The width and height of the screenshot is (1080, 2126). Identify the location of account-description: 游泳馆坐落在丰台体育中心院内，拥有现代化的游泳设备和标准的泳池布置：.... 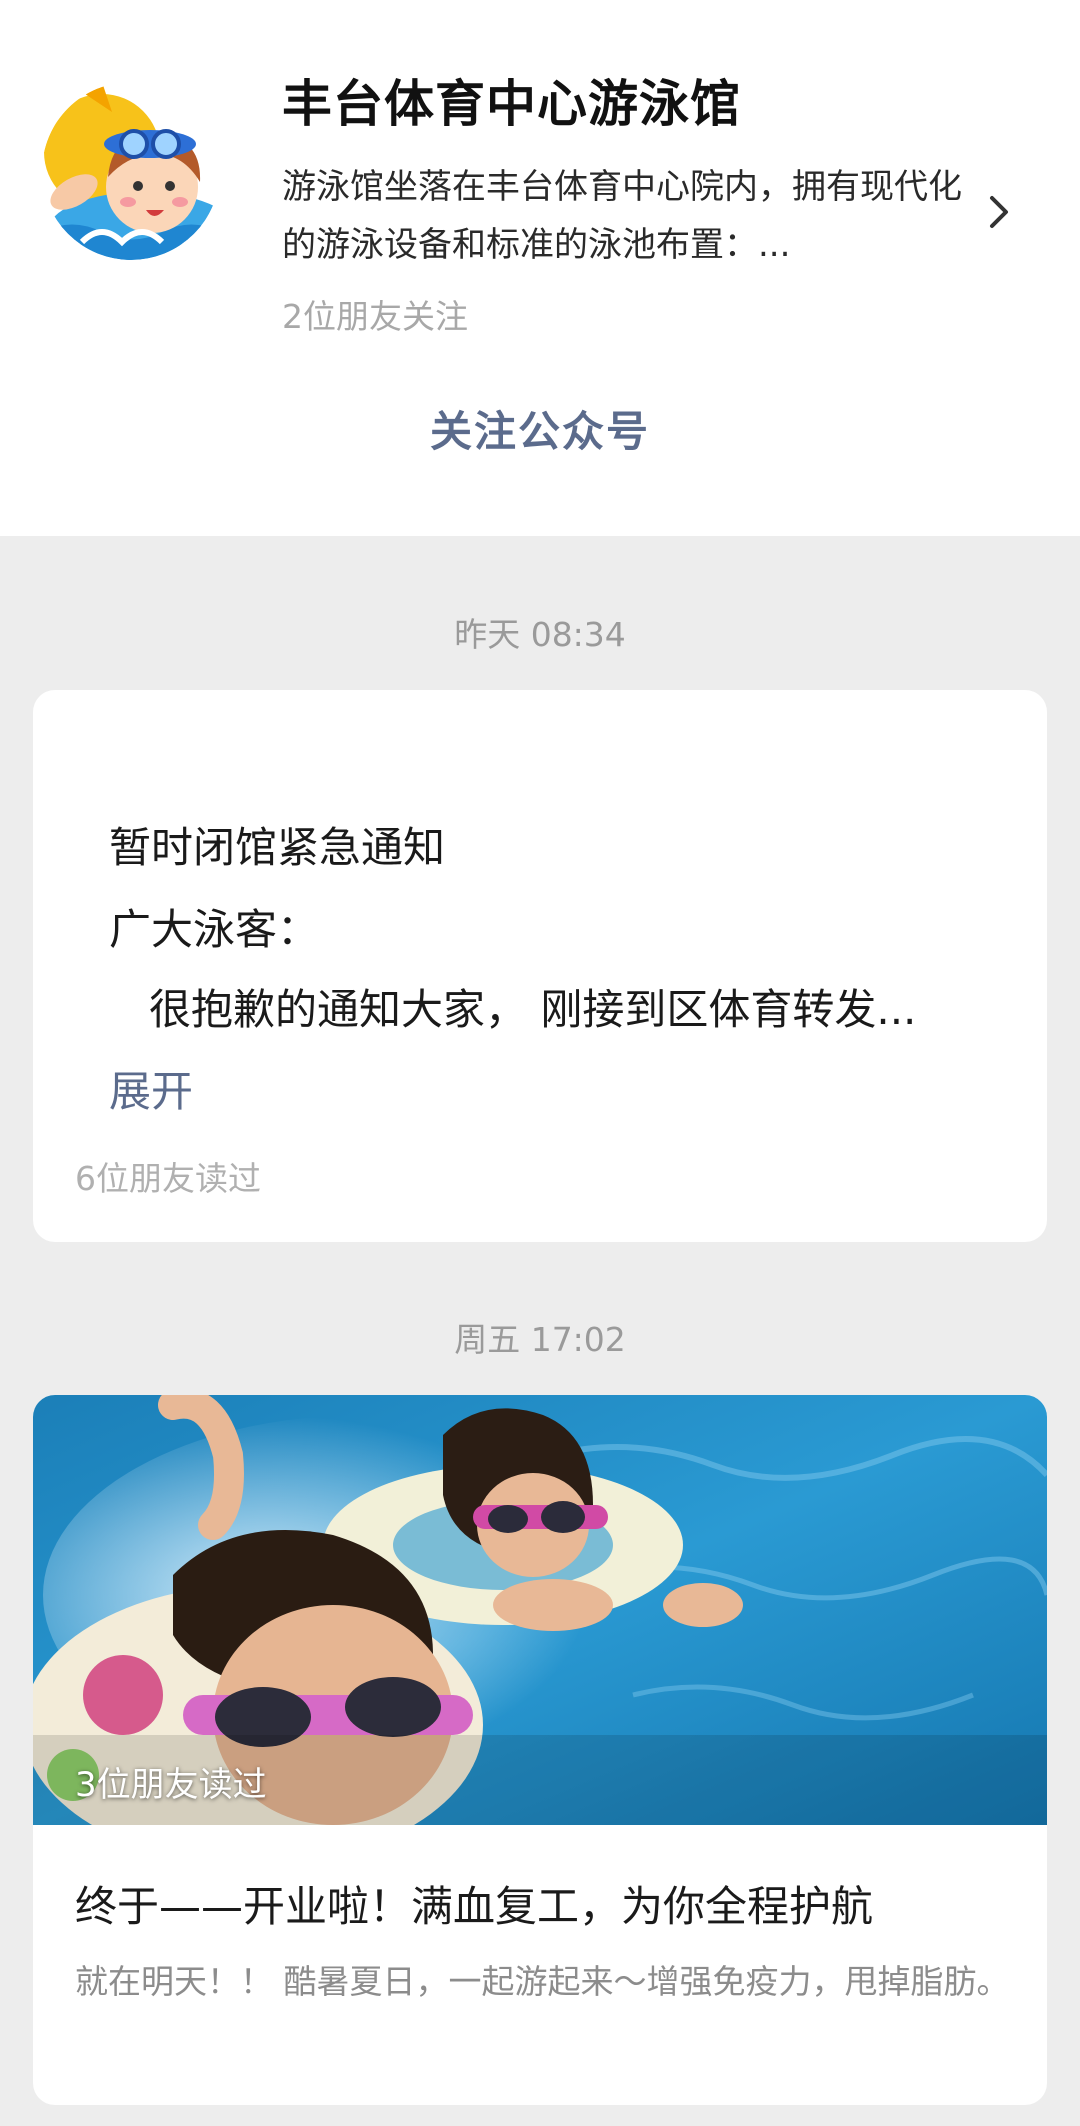
(632, 216).